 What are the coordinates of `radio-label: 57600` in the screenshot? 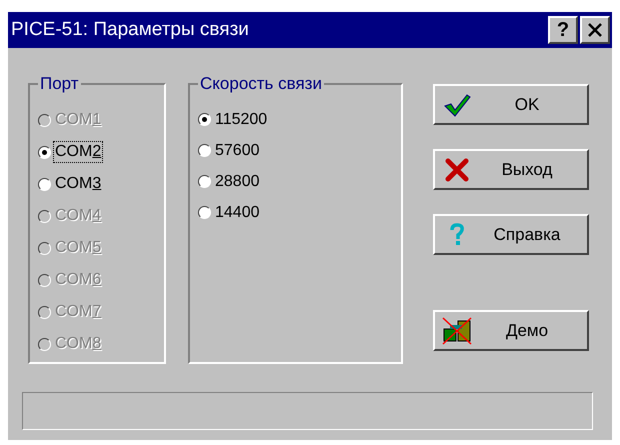 It's located at (237, 150).